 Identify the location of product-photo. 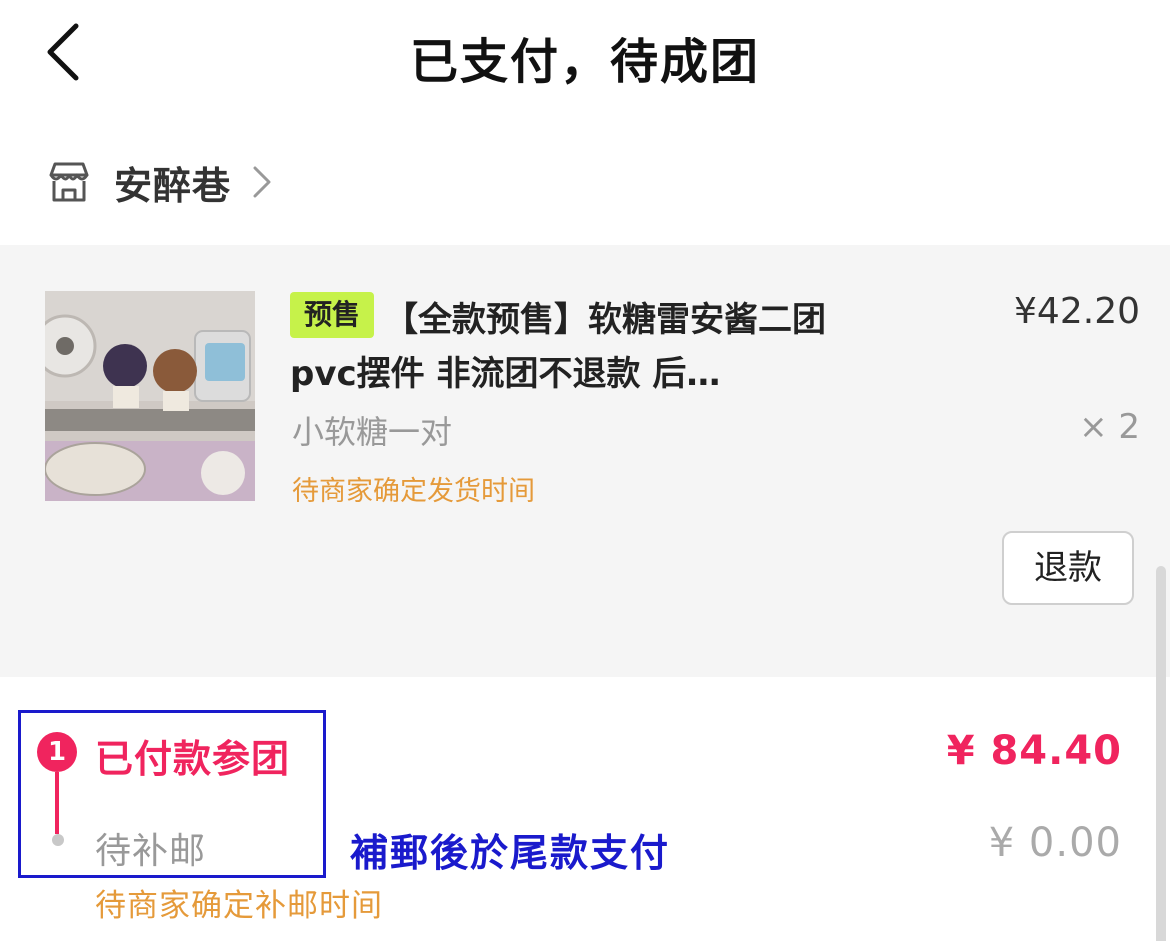
(150, 396).